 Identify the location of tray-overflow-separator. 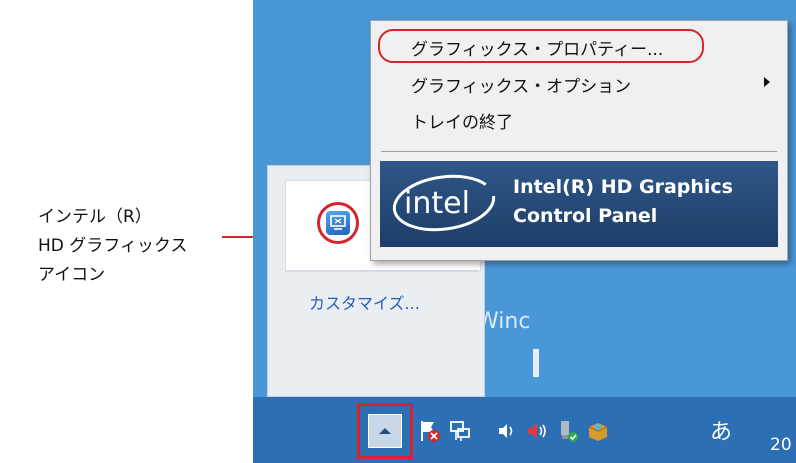
(382, 270).